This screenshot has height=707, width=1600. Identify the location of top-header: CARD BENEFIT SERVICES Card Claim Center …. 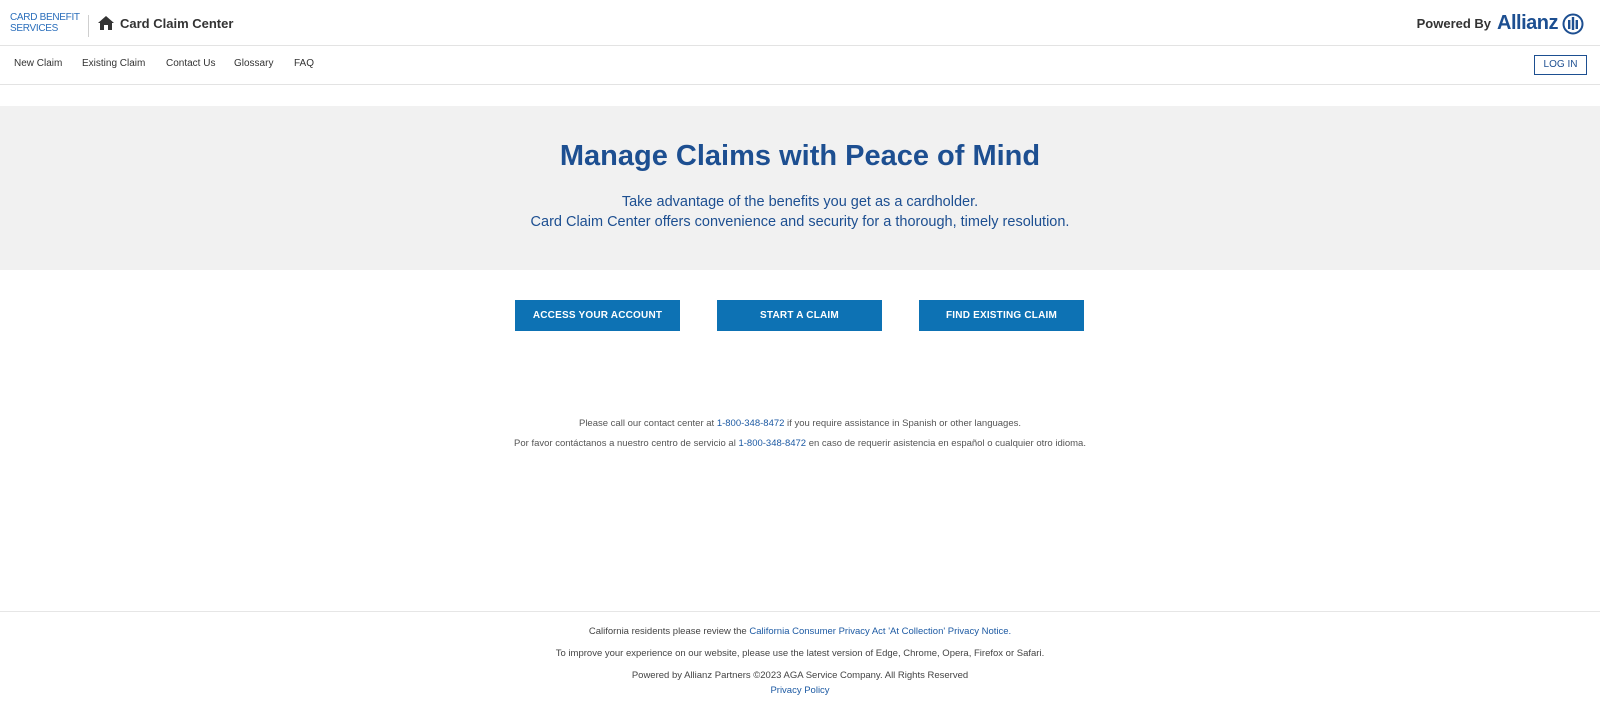
(800, 23).